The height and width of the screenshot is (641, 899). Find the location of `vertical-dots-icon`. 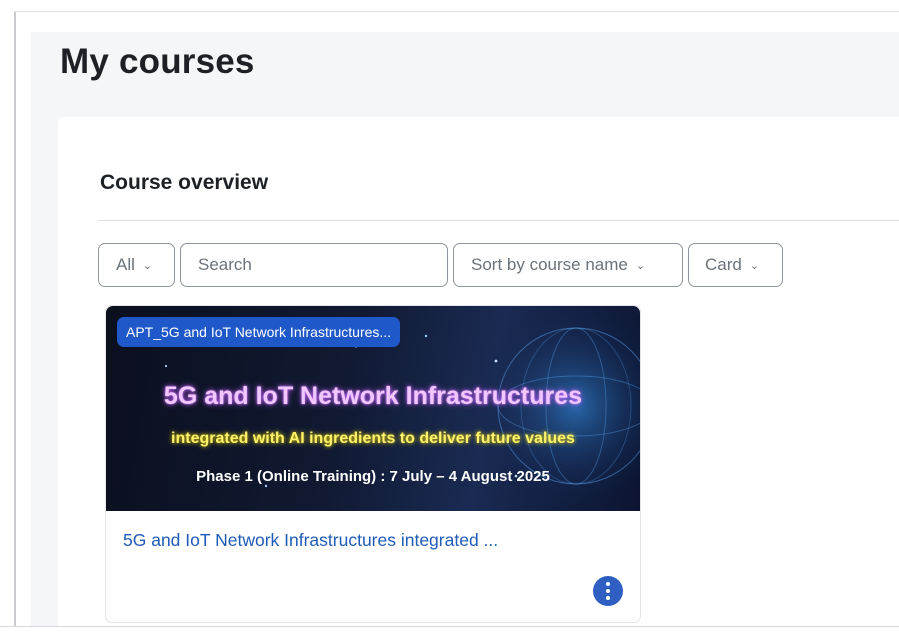

vertical-dots-icon is located at coordinates (608, 584).